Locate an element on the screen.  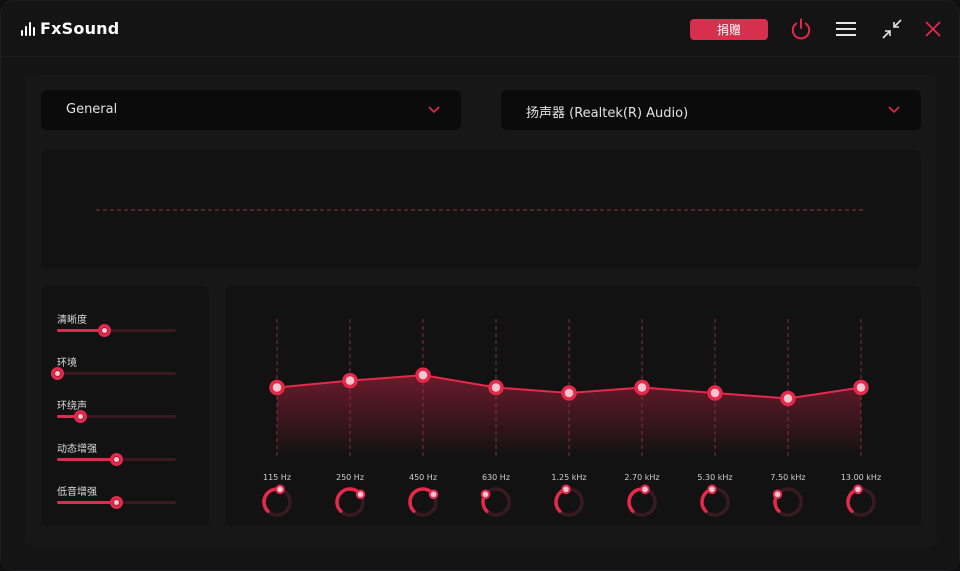
app-name: FxSound is located at coordinates (80, 28).